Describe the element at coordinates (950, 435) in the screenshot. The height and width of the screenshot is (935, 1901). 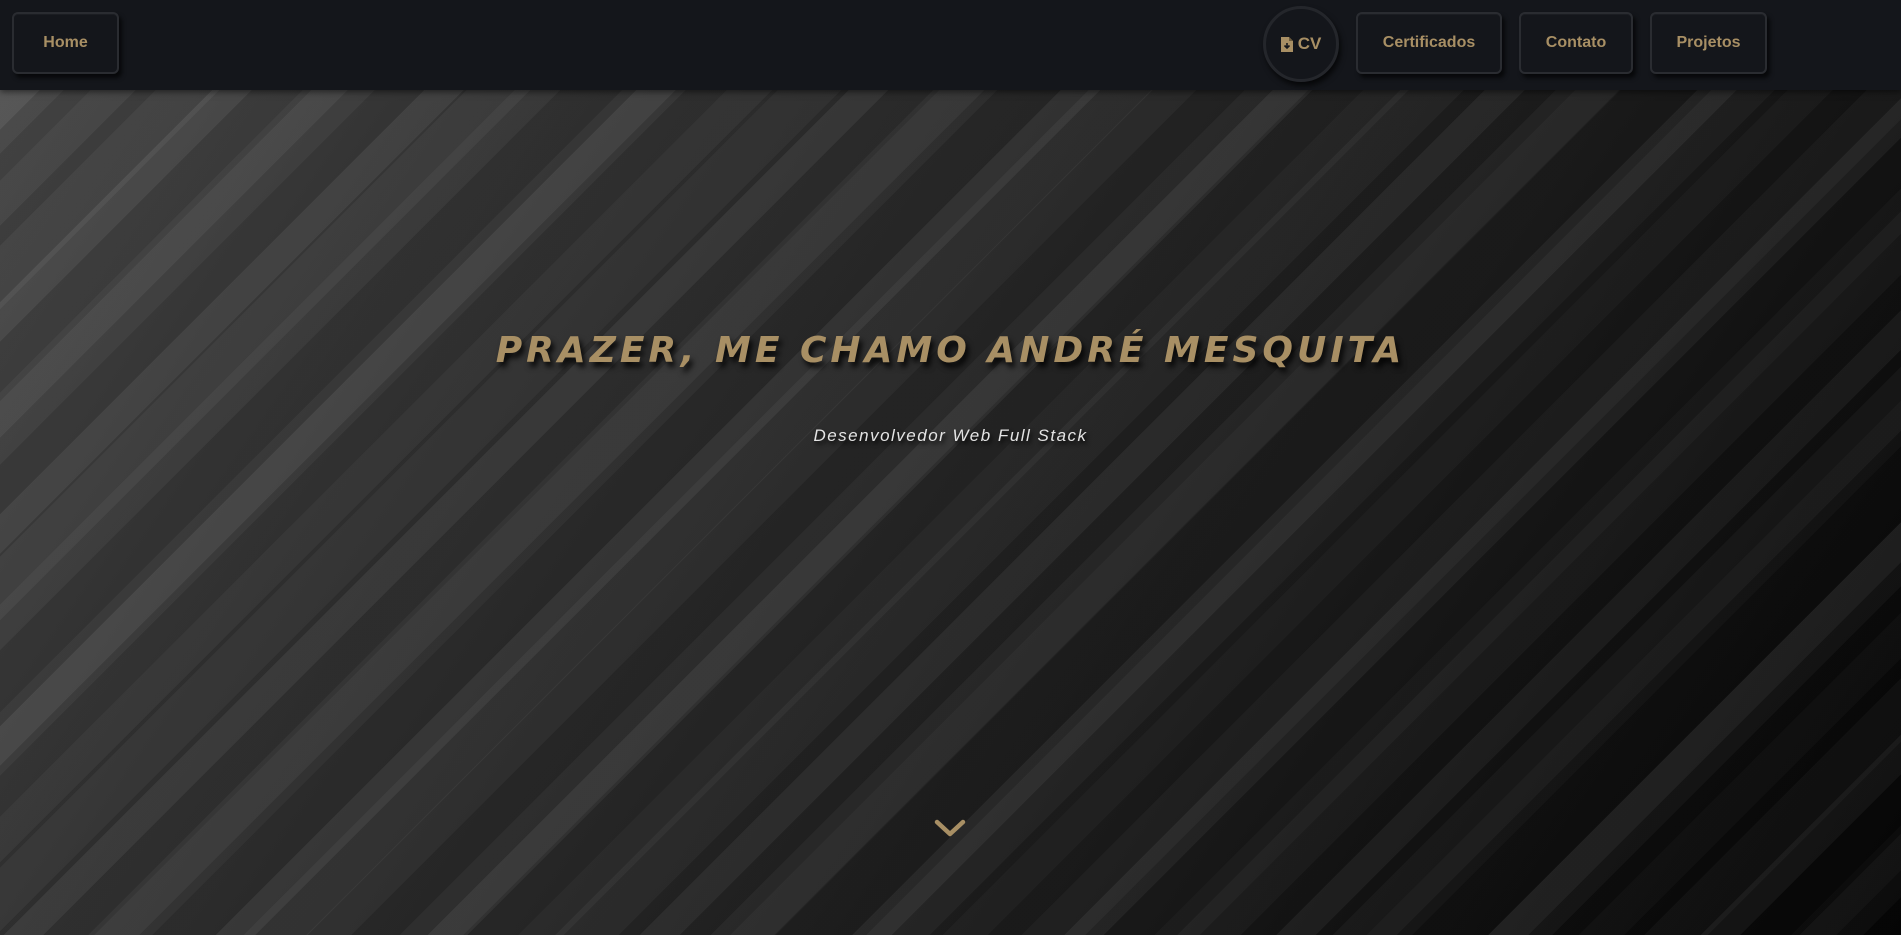
I see `hero-subtitle: Desenvolvedor Web Full Stack` at that location.